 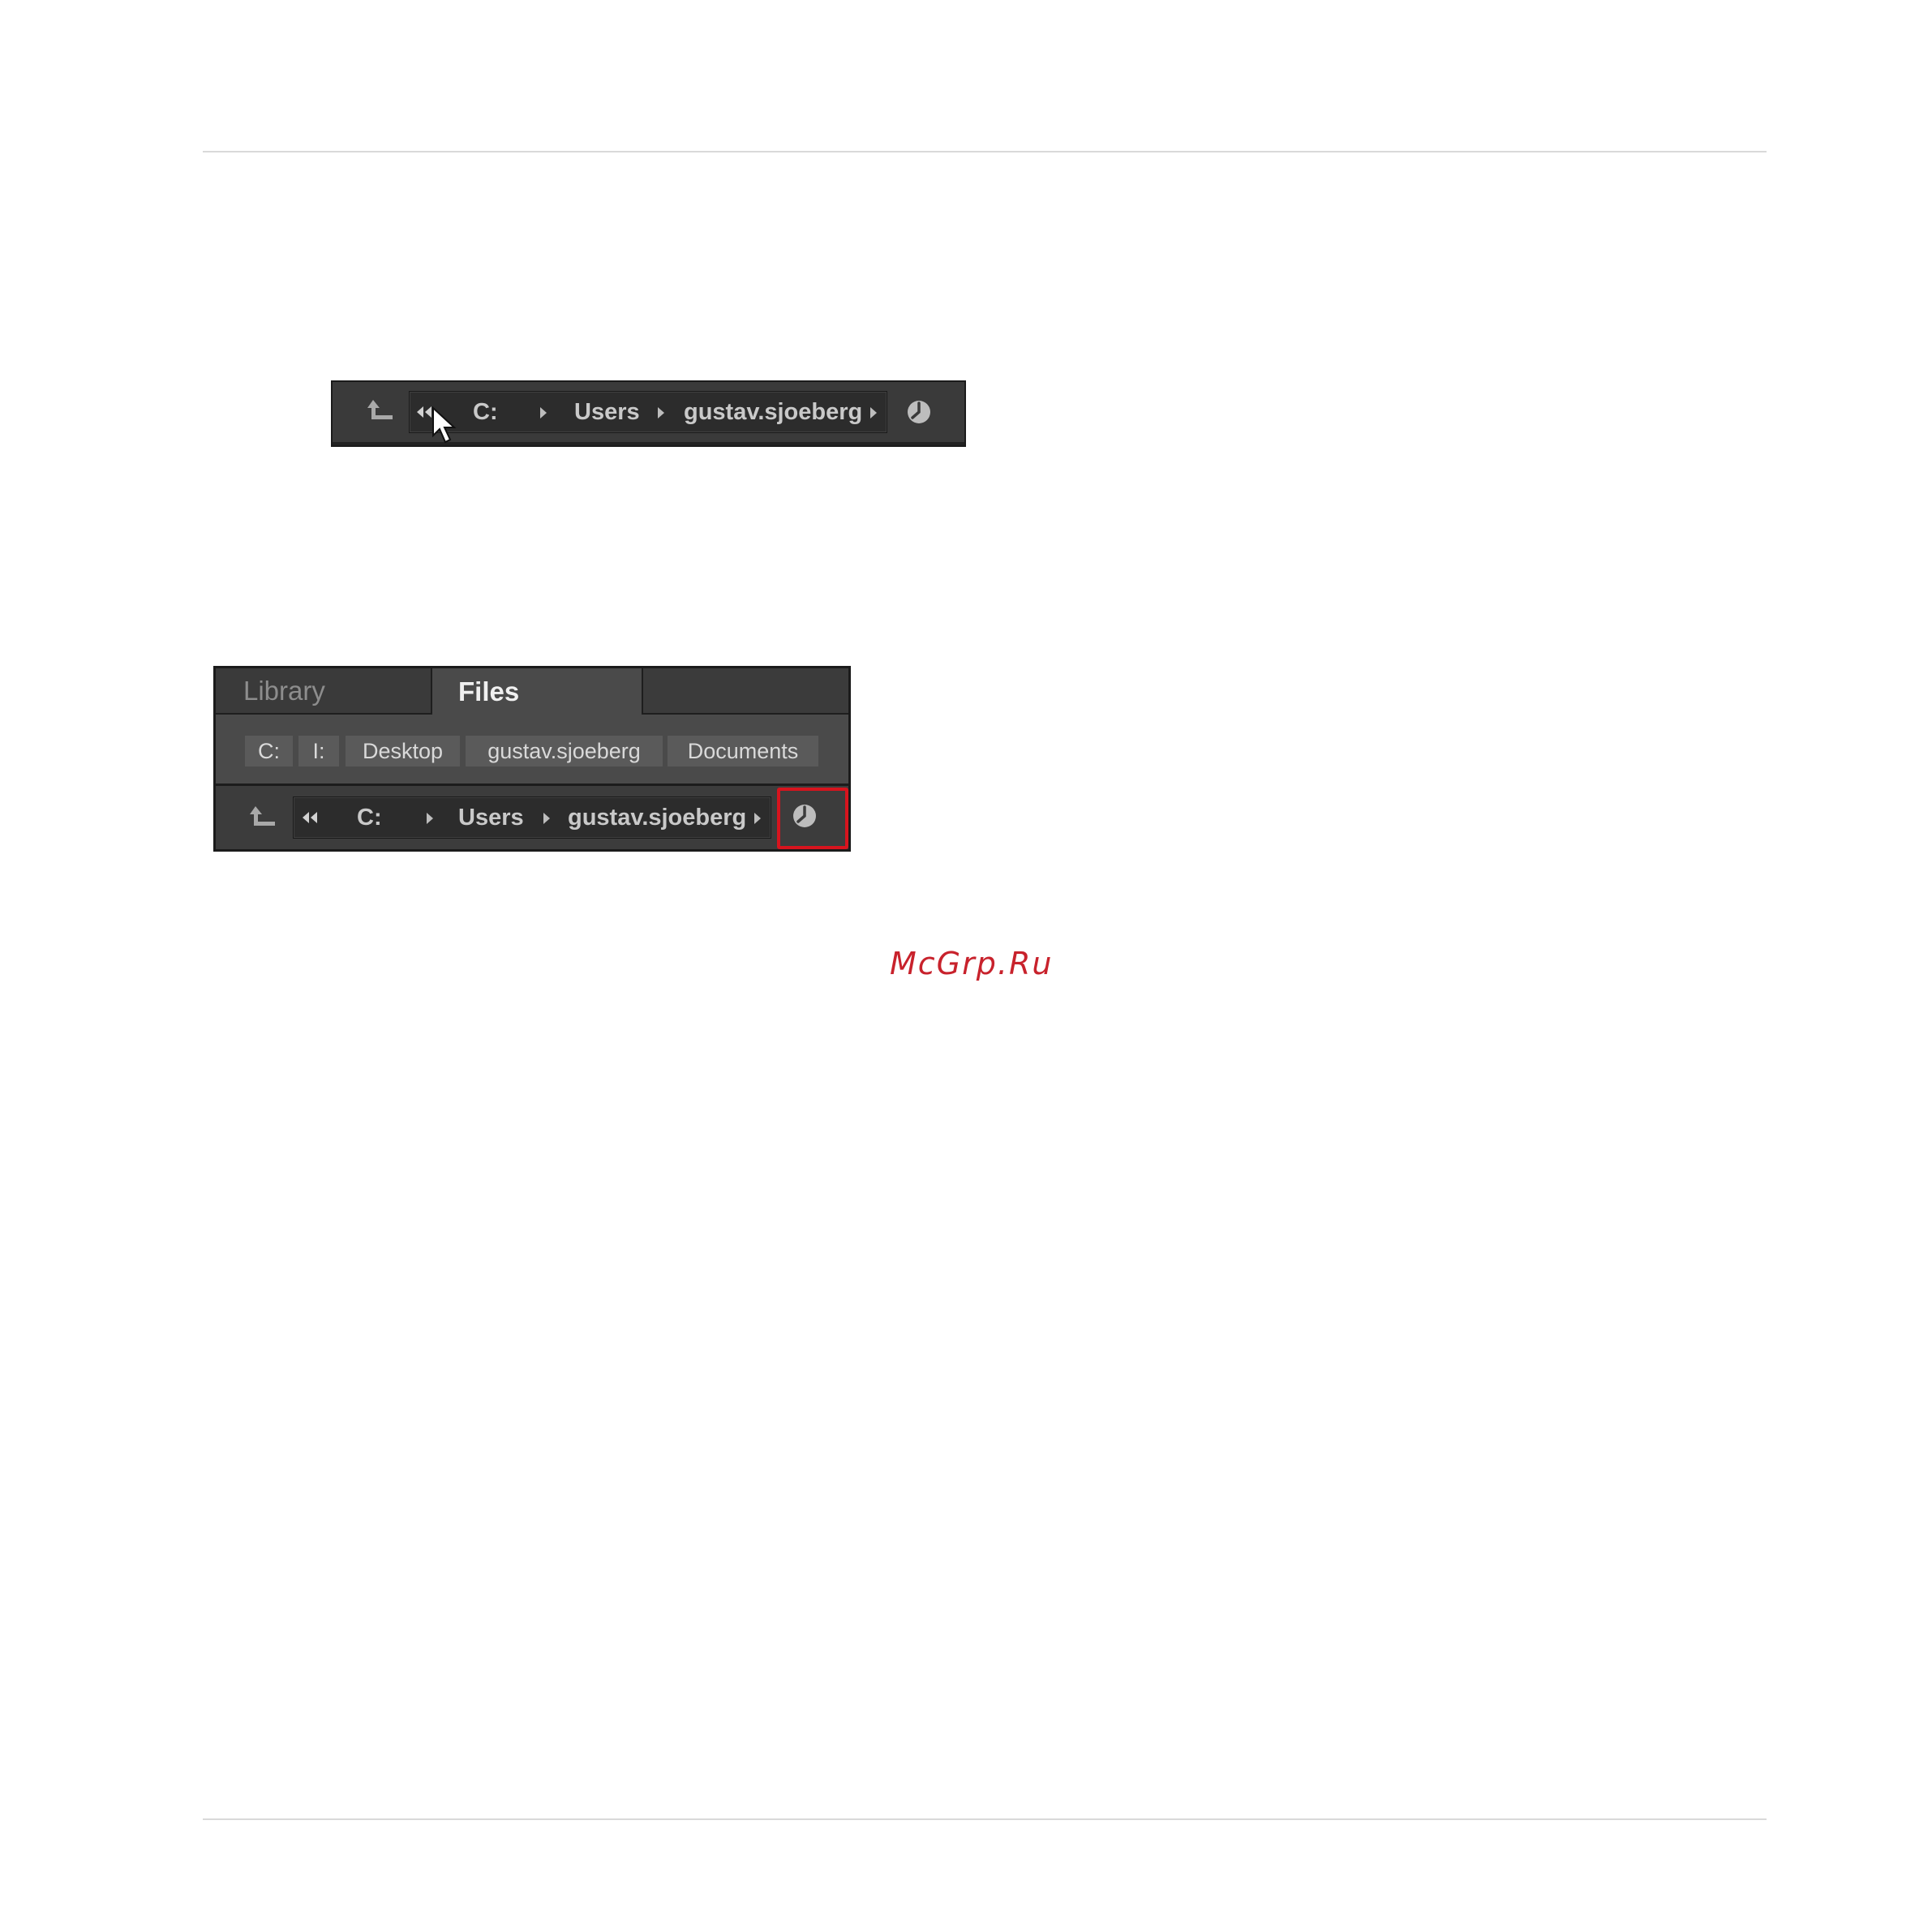 What do you see at coordinates (919, 412) in the screenshot?
I see `clock-icon` at bounding box center [919, 412].